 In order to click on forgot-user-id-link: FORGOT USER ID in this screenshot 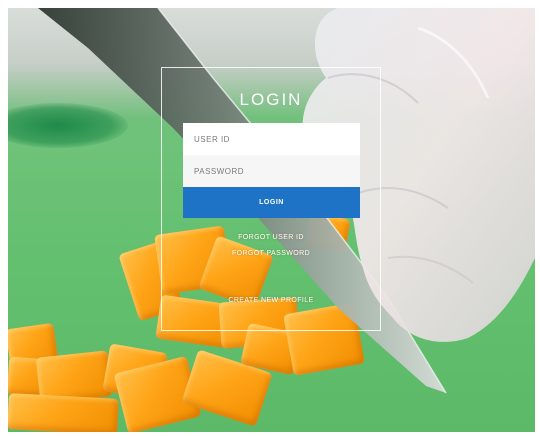, I will do `click(271, 237)`.